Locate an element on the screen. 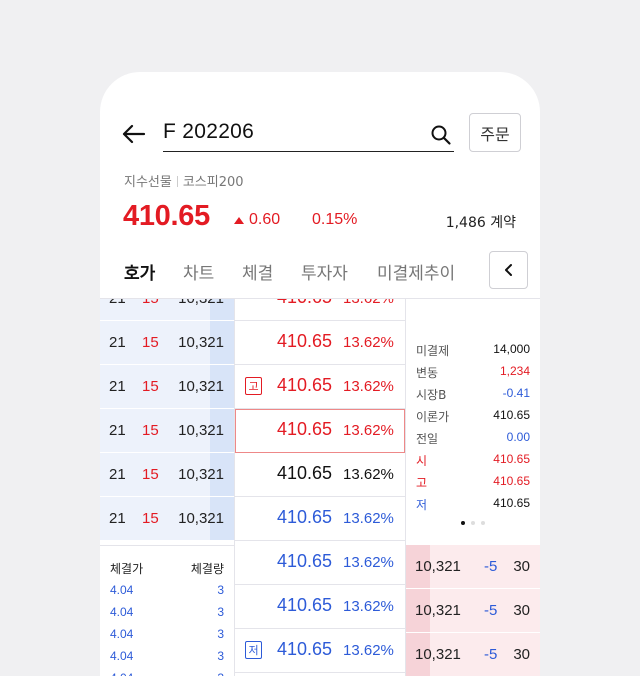 The image size is (640, 676). price-summary: 410.65 0.60 0.15% 1,486 계약 is located at coordinates (320, 220).